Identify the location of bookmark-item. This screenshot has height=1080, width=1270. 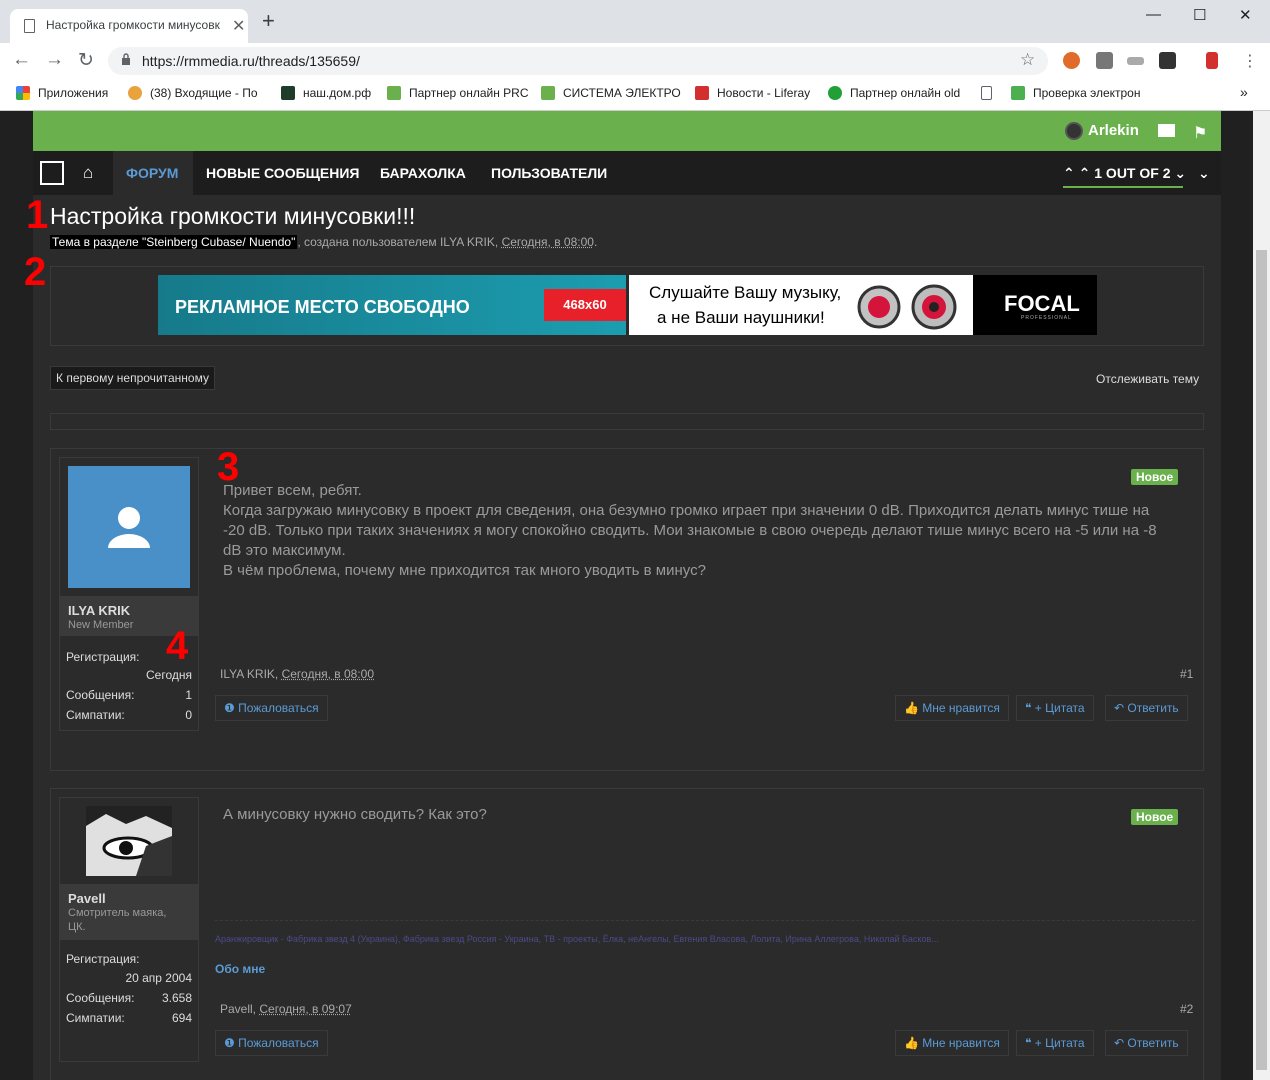
(990, 93).